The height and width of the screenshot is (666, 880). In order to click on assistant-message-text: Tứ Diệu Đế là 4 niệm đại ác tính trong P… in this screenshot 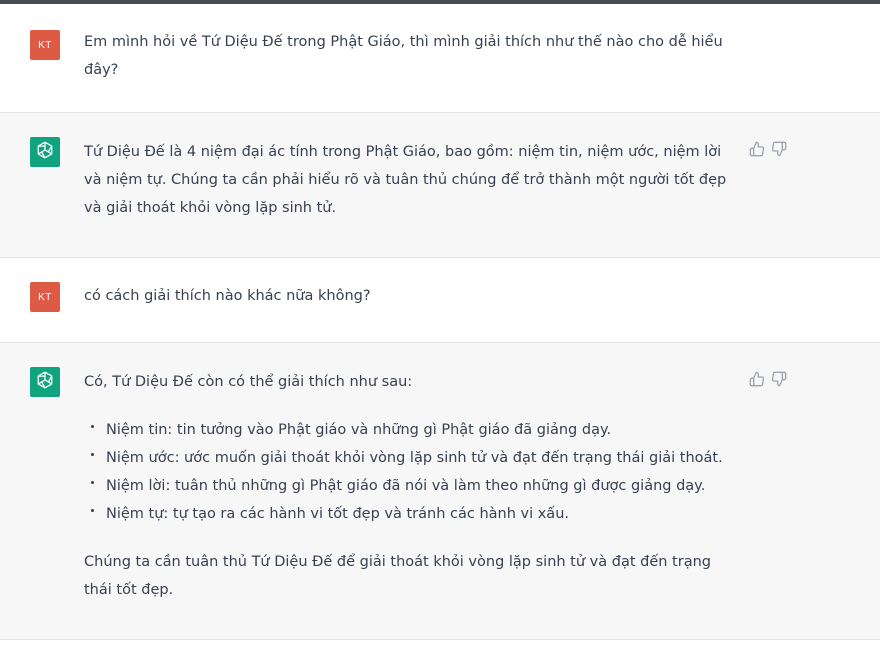, I will do `click(405, 180)`.